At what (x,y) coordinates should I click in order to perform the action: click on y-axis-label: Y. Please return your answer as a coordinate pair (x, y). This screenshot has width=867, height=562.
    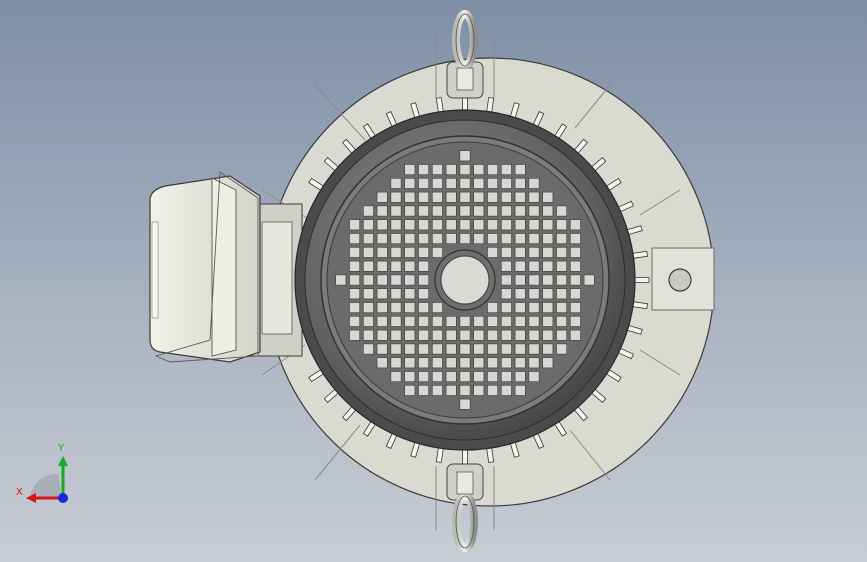
    Looking at the image, I should click on (61, 448).